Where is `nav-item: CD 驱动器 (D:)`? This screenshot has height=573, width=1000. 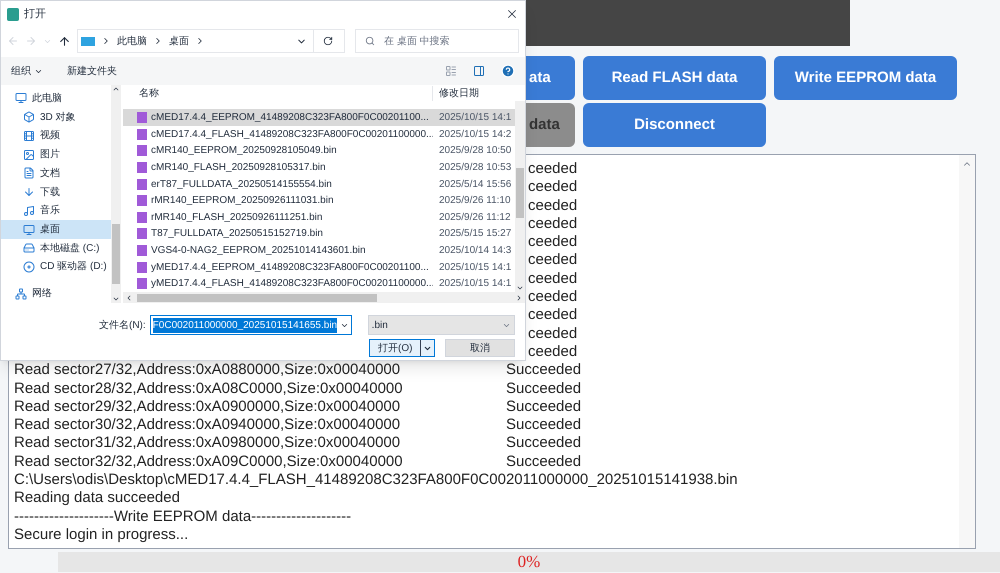
nav-item: CD 驱动器 (D:) is located at coordinates (56, 267).